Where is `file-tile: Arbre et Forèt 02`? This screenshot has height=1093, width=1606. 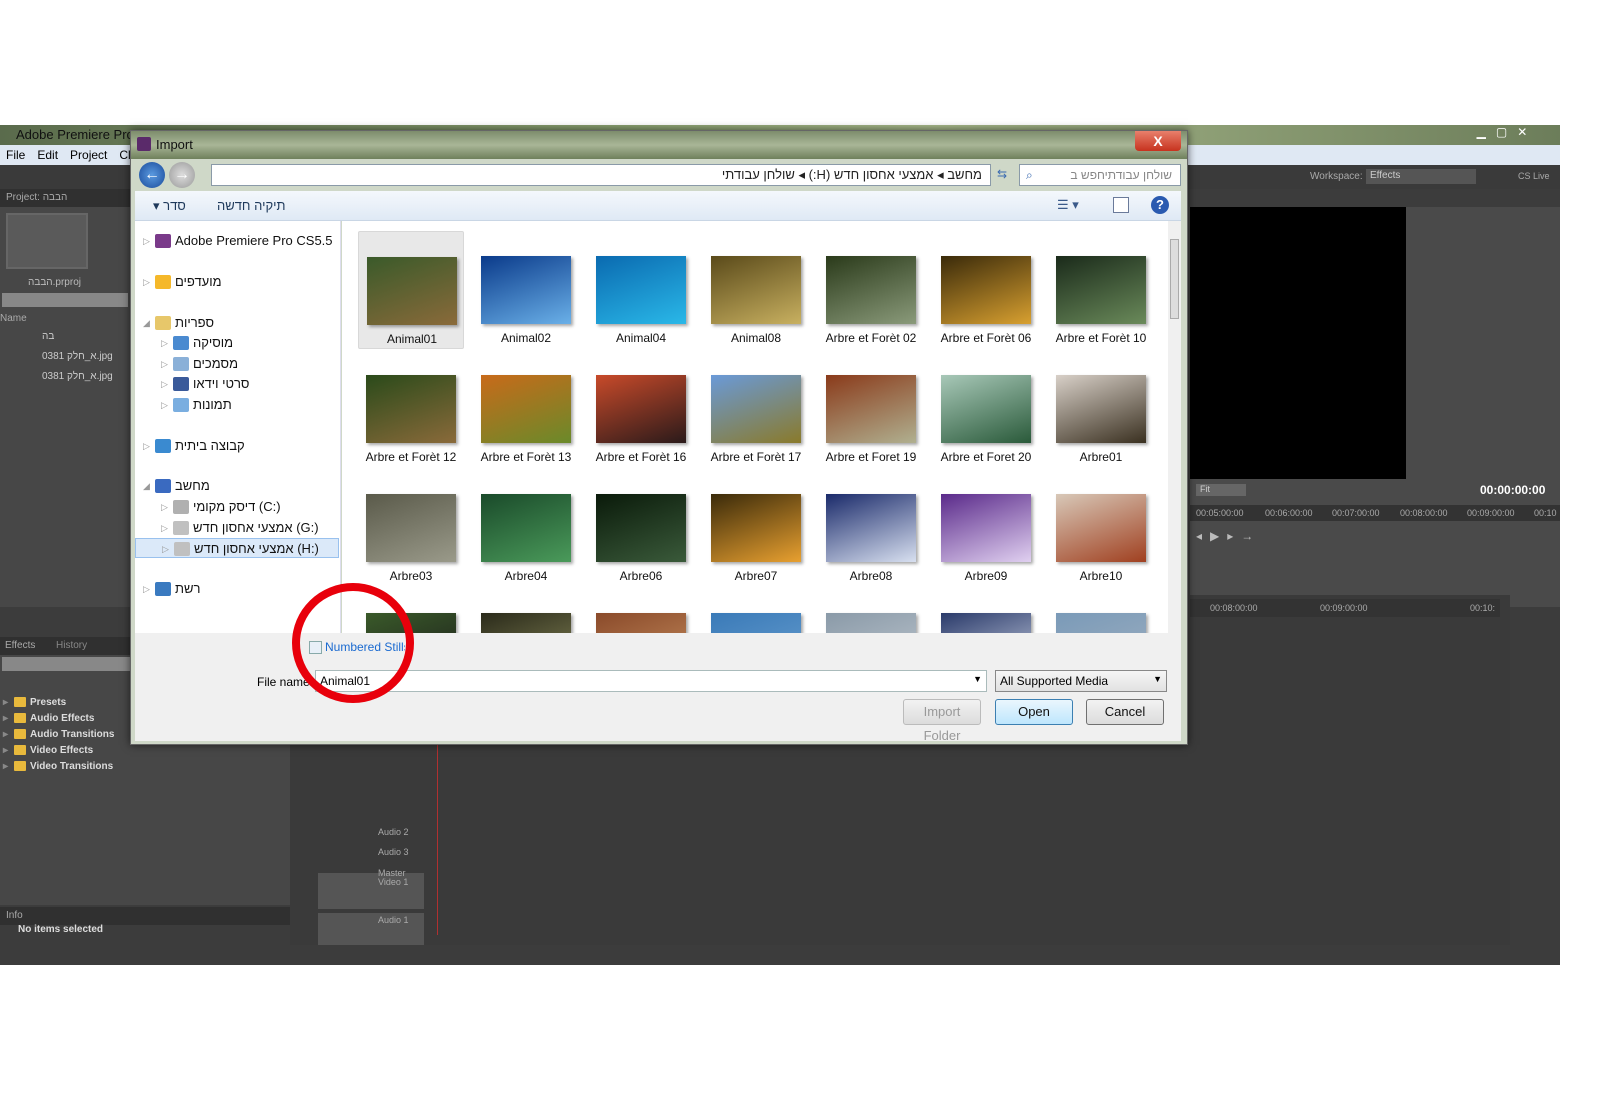 file-tile: Arbre et Forèt 02 is located at coordinates (871, 290).